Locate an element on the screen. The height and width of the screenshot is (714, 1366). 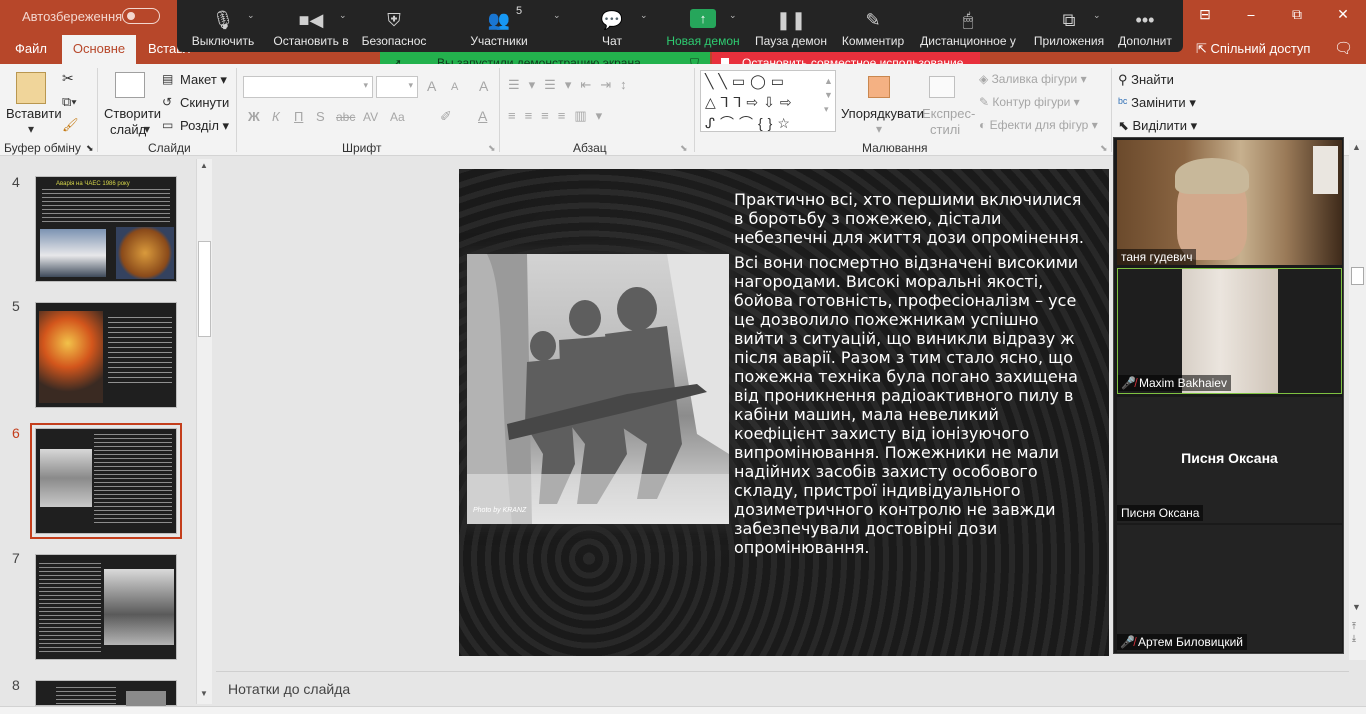
quick-styles-button: Експрес- is located at coordinates (948, 113).